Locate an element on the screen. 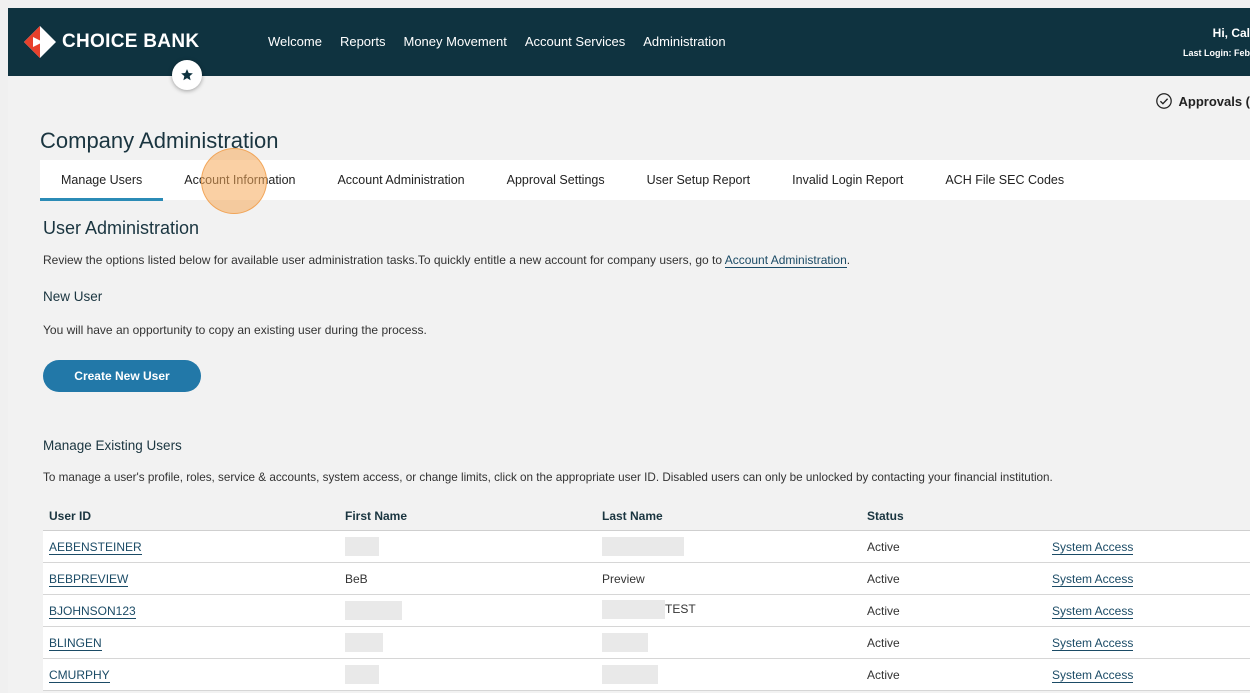  user-id-link: BJOHNSON123 is located at coordinates (92, 611).